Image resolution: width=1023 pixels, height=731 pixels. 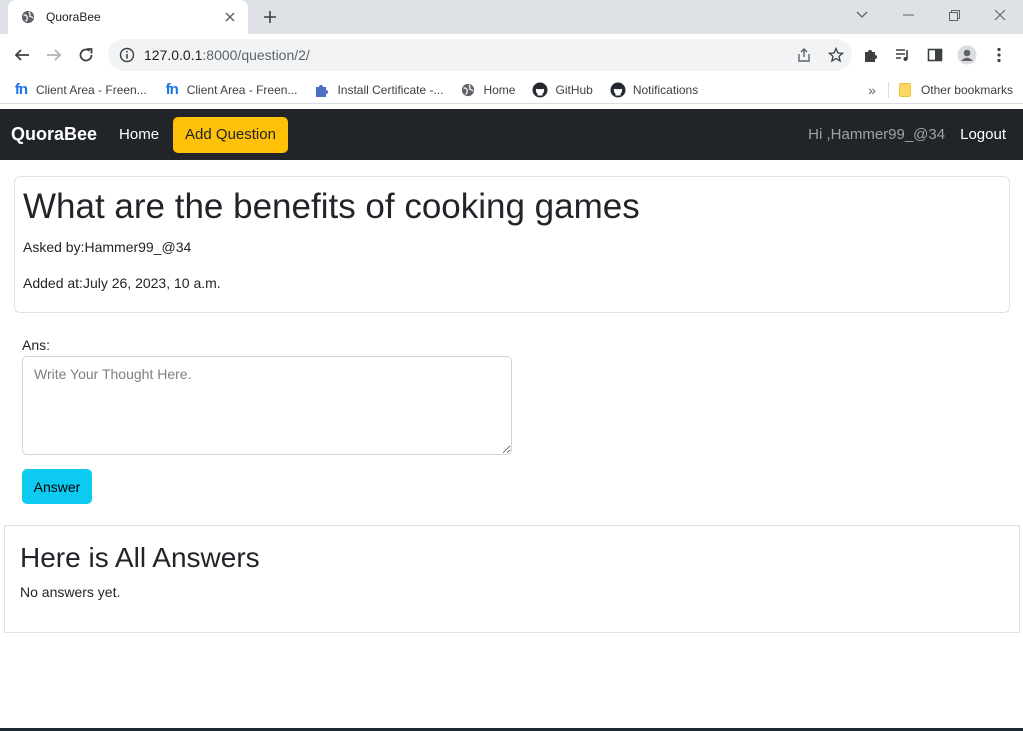 I want to click on address-bar: 127.0.0.1:8000/question/2/, so click(x=480, y=55).